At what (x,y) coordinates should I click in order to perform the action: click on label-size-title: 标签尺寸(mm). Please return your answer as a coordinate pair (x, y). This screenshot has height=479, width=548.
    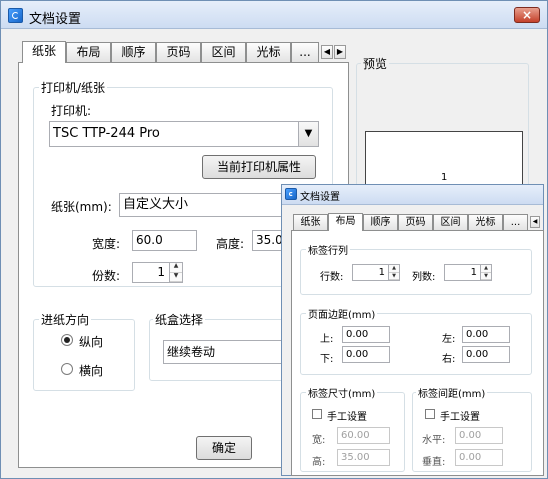
    Looking at the image, I should click on (342, 392).